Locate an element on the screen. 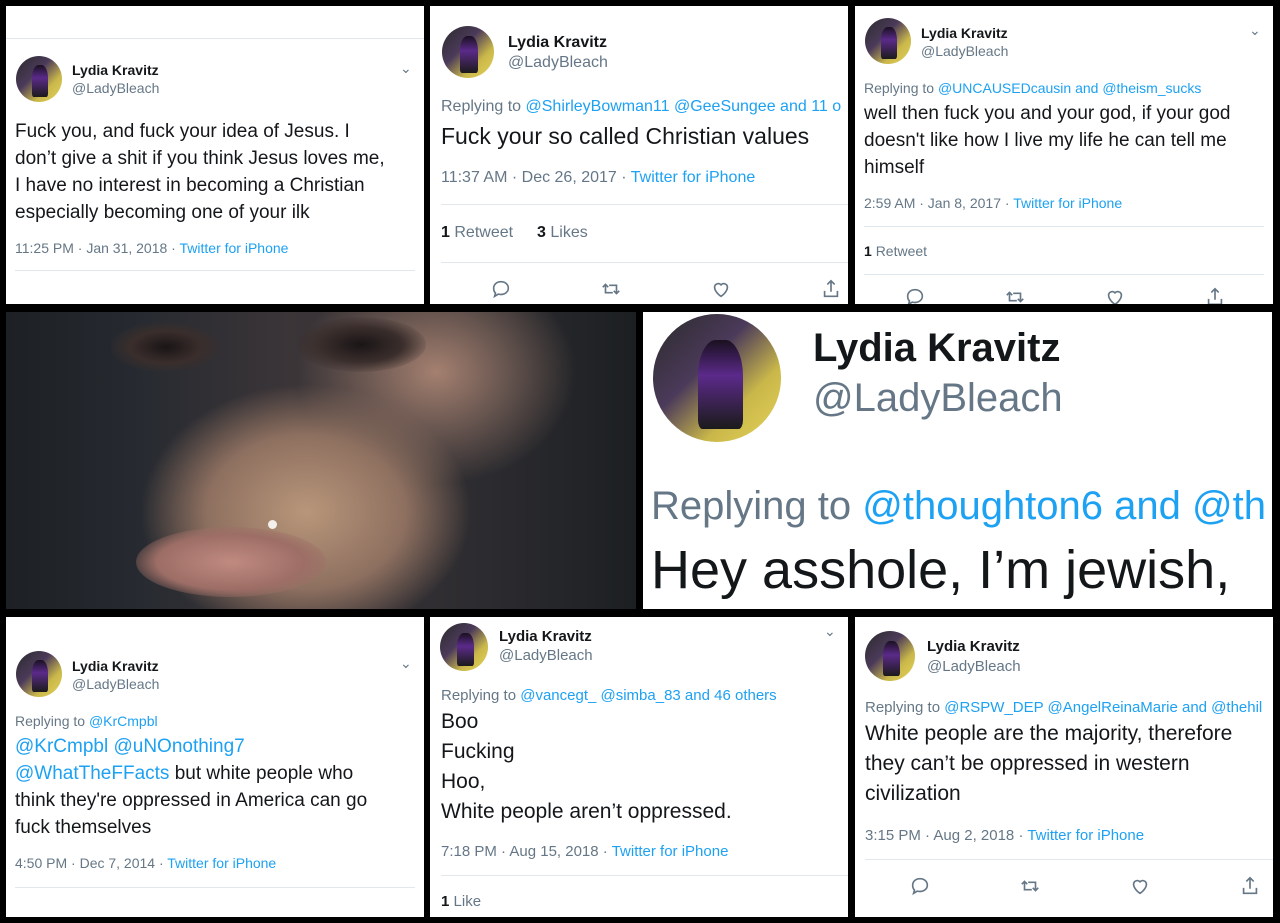 This screenshot has width=1280, height=923. like-count: 3 Likes is located at coordinates (562, 233).